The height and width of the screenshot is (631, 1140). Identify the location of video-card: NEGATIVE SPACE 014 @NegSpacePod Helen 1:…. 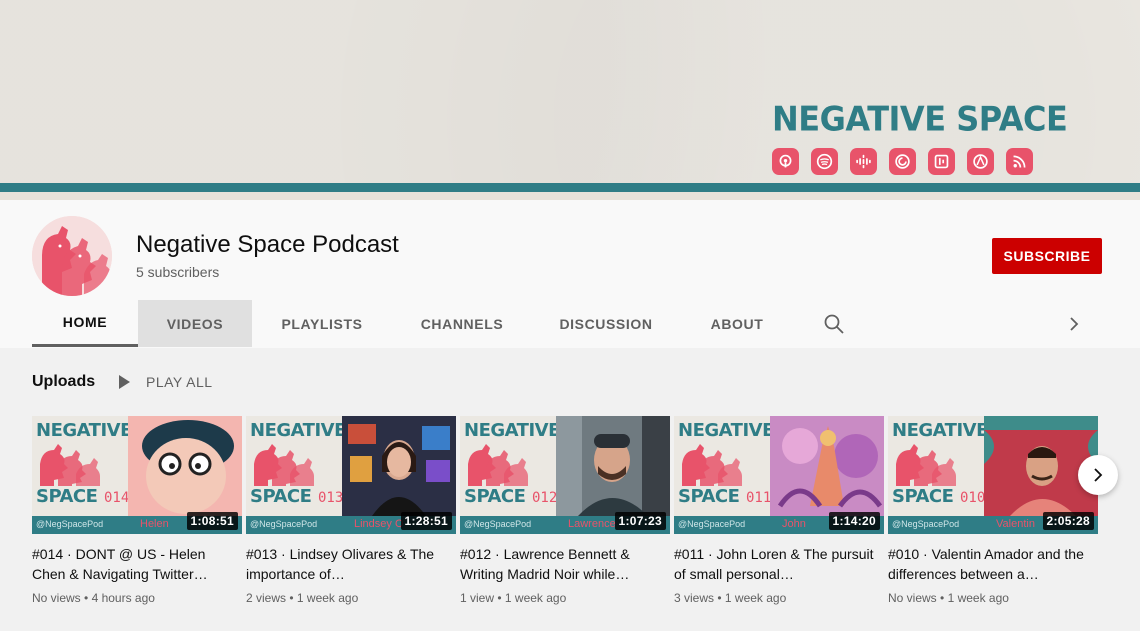
(137, 510).